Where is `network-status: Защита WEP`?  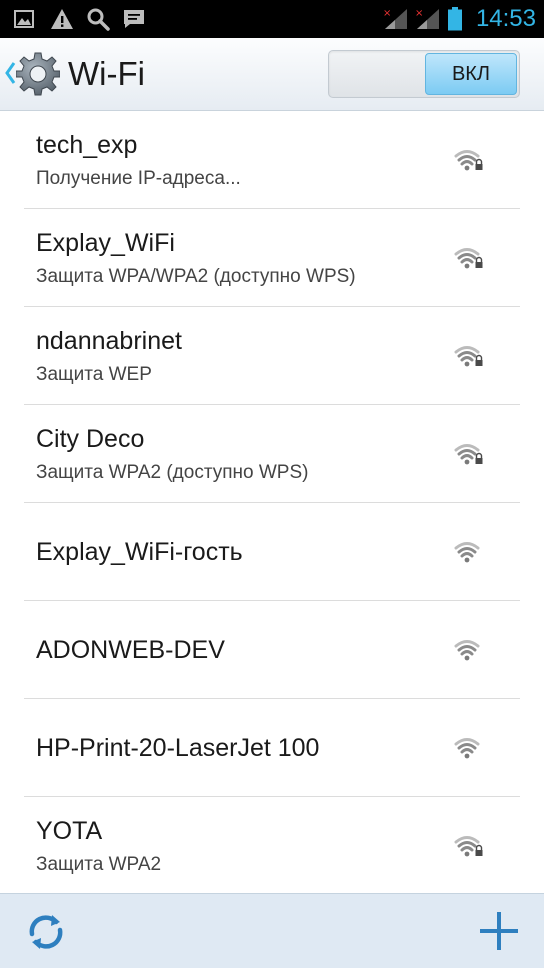
network-status: Защита WEP is located at coordinates (94, 374).